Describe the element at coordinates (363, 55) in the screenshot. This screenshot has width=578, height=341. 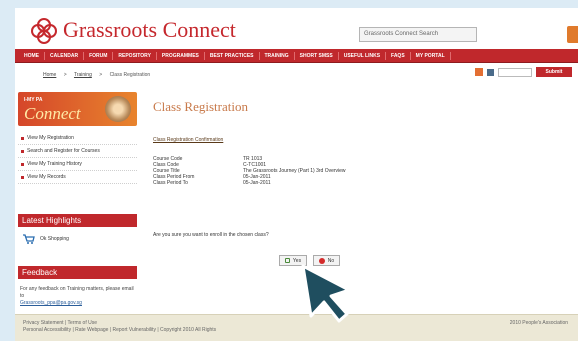
I see `nav-item-useful-links: USEFUL LINKS` at that location.